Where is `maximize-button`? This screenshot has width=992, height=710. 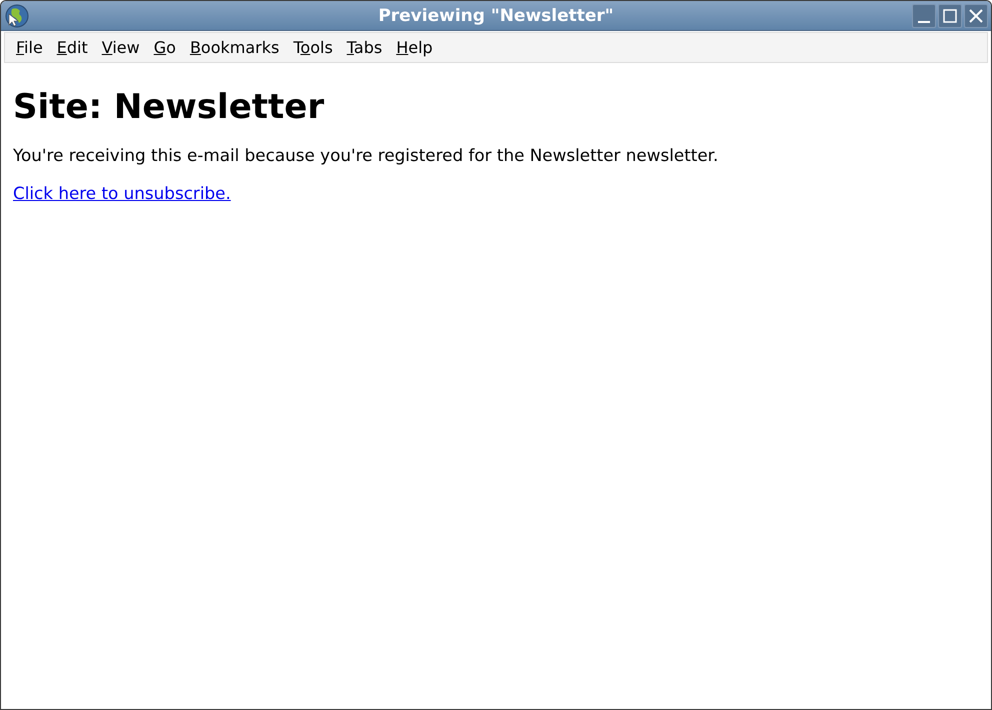
maximize-button is located at coordinates (950, 16).